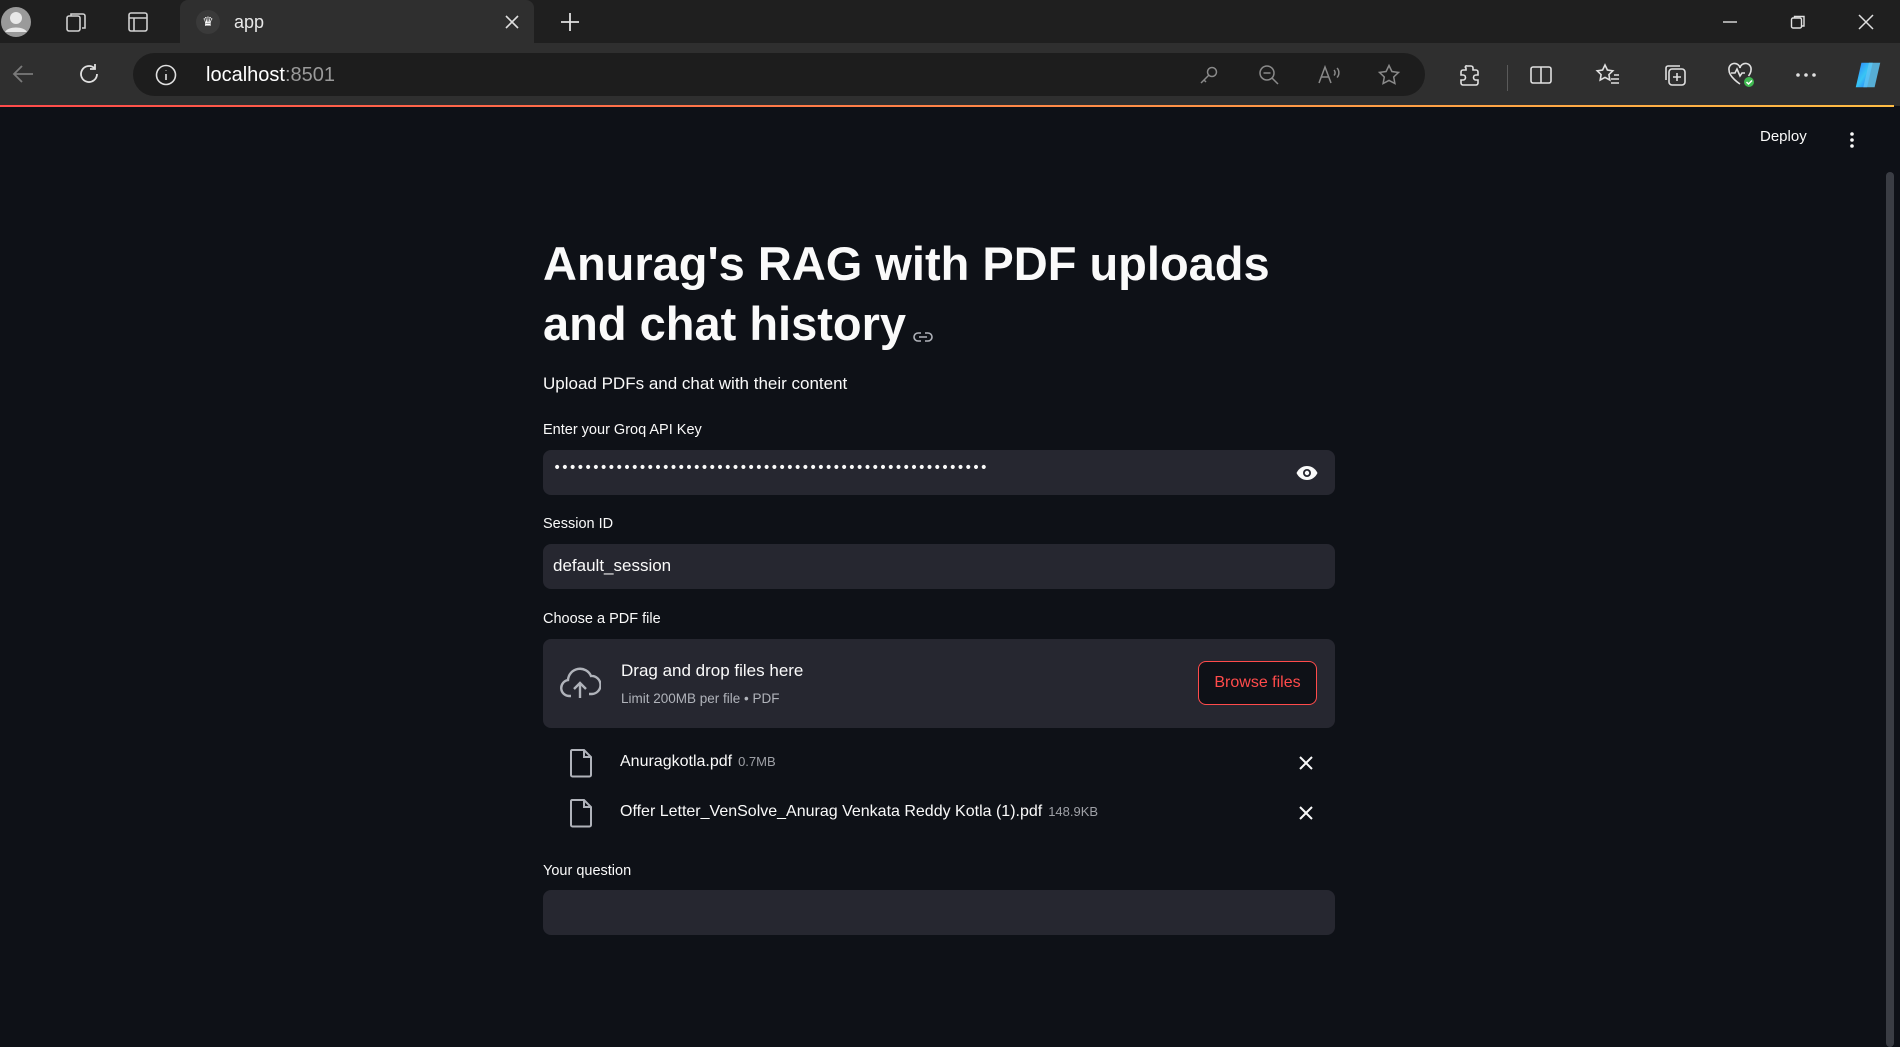 This screenshot has width=1900, height=1047. Describe the element at coordinates (612, 565) in the screenshot. I see `session-id-value: default_session` at that location.